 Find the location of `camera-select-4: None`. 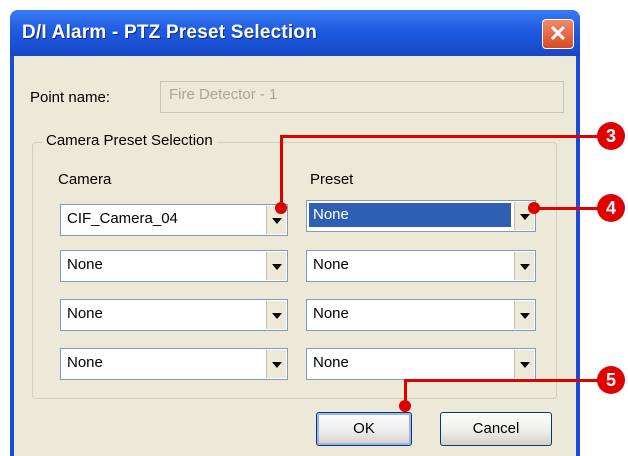

camera-select-4: None is located at coordinates (174, 364).